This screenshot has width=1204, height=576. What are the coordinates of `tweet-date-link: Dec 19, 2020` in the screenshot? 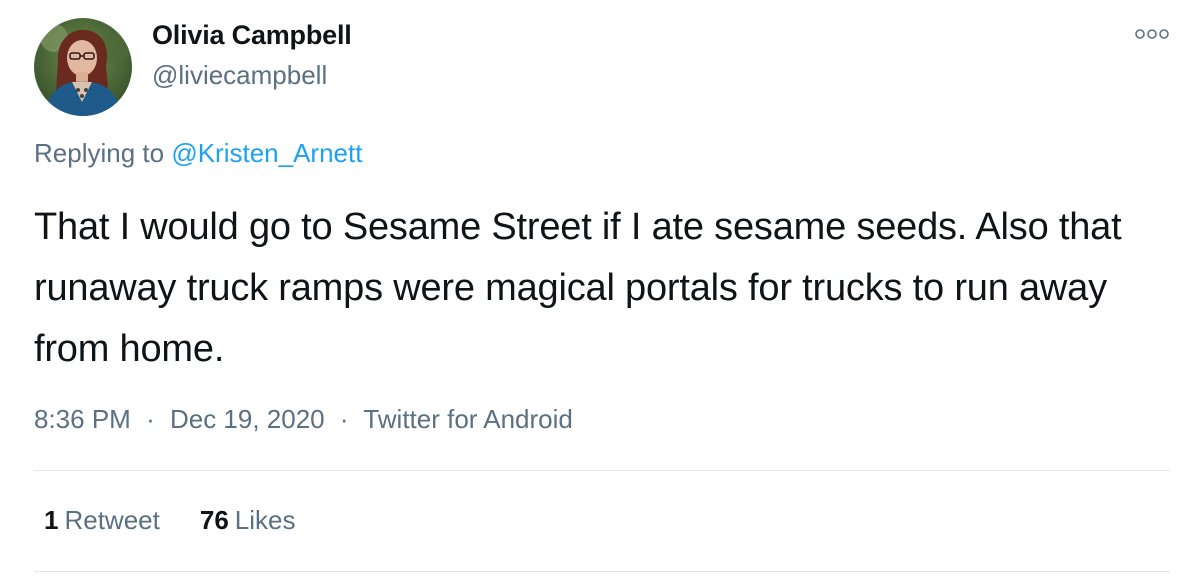 It's located at (247, 419).